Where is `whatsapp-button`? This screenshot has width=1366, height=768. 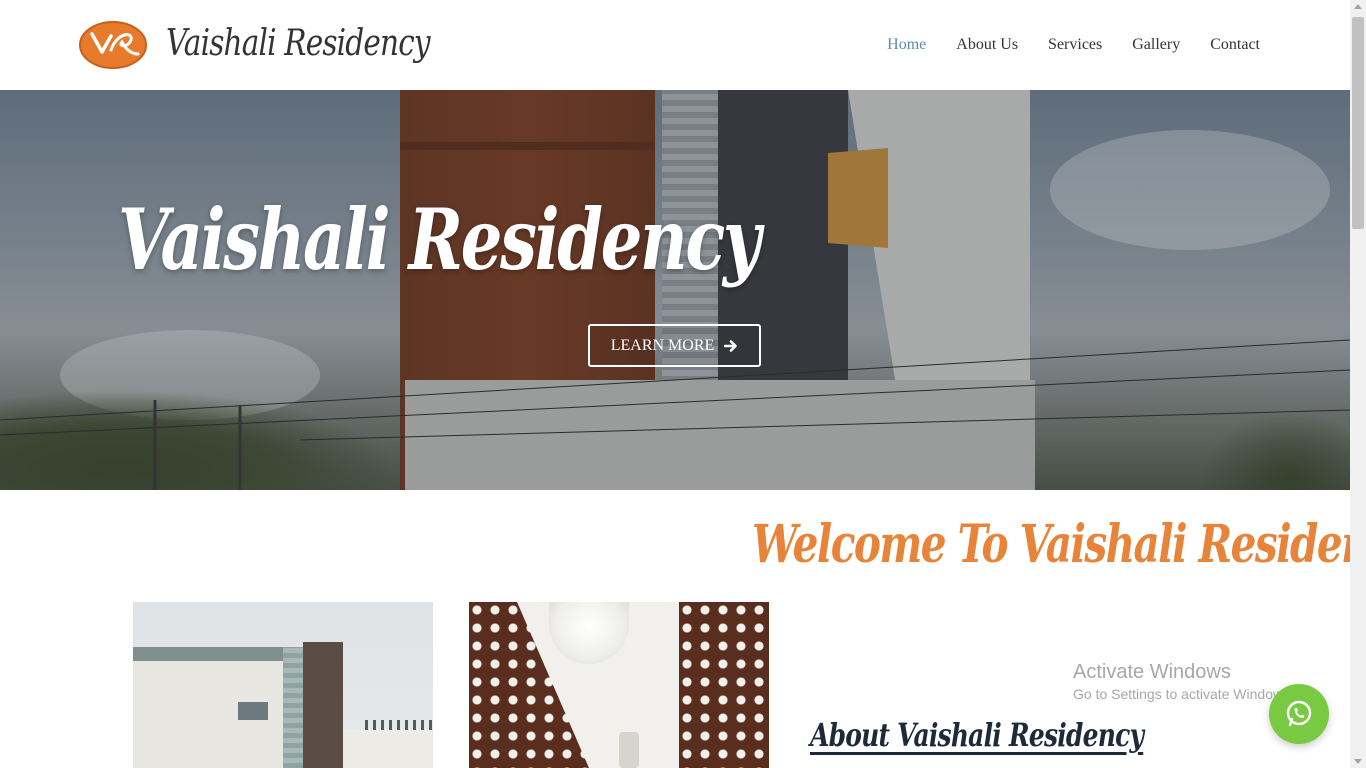
whatsapp-button is located at coordinates (1299, 714).